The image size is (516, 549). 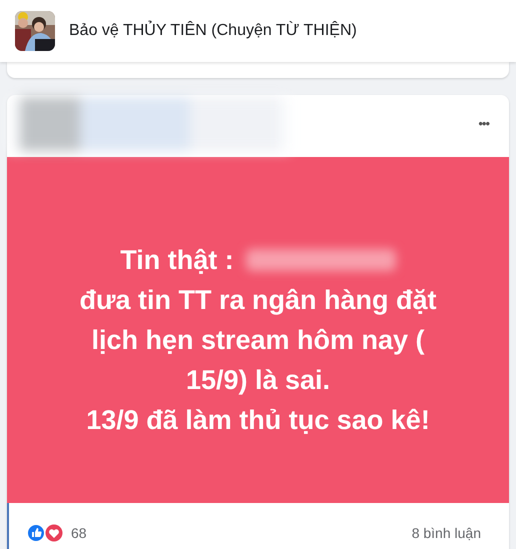 What do you see at coordinates (258, 300) in the screenshot?
I see `post-text: đưa tin TT ra ngân hàng đặt` at bounding box center [258, 300].